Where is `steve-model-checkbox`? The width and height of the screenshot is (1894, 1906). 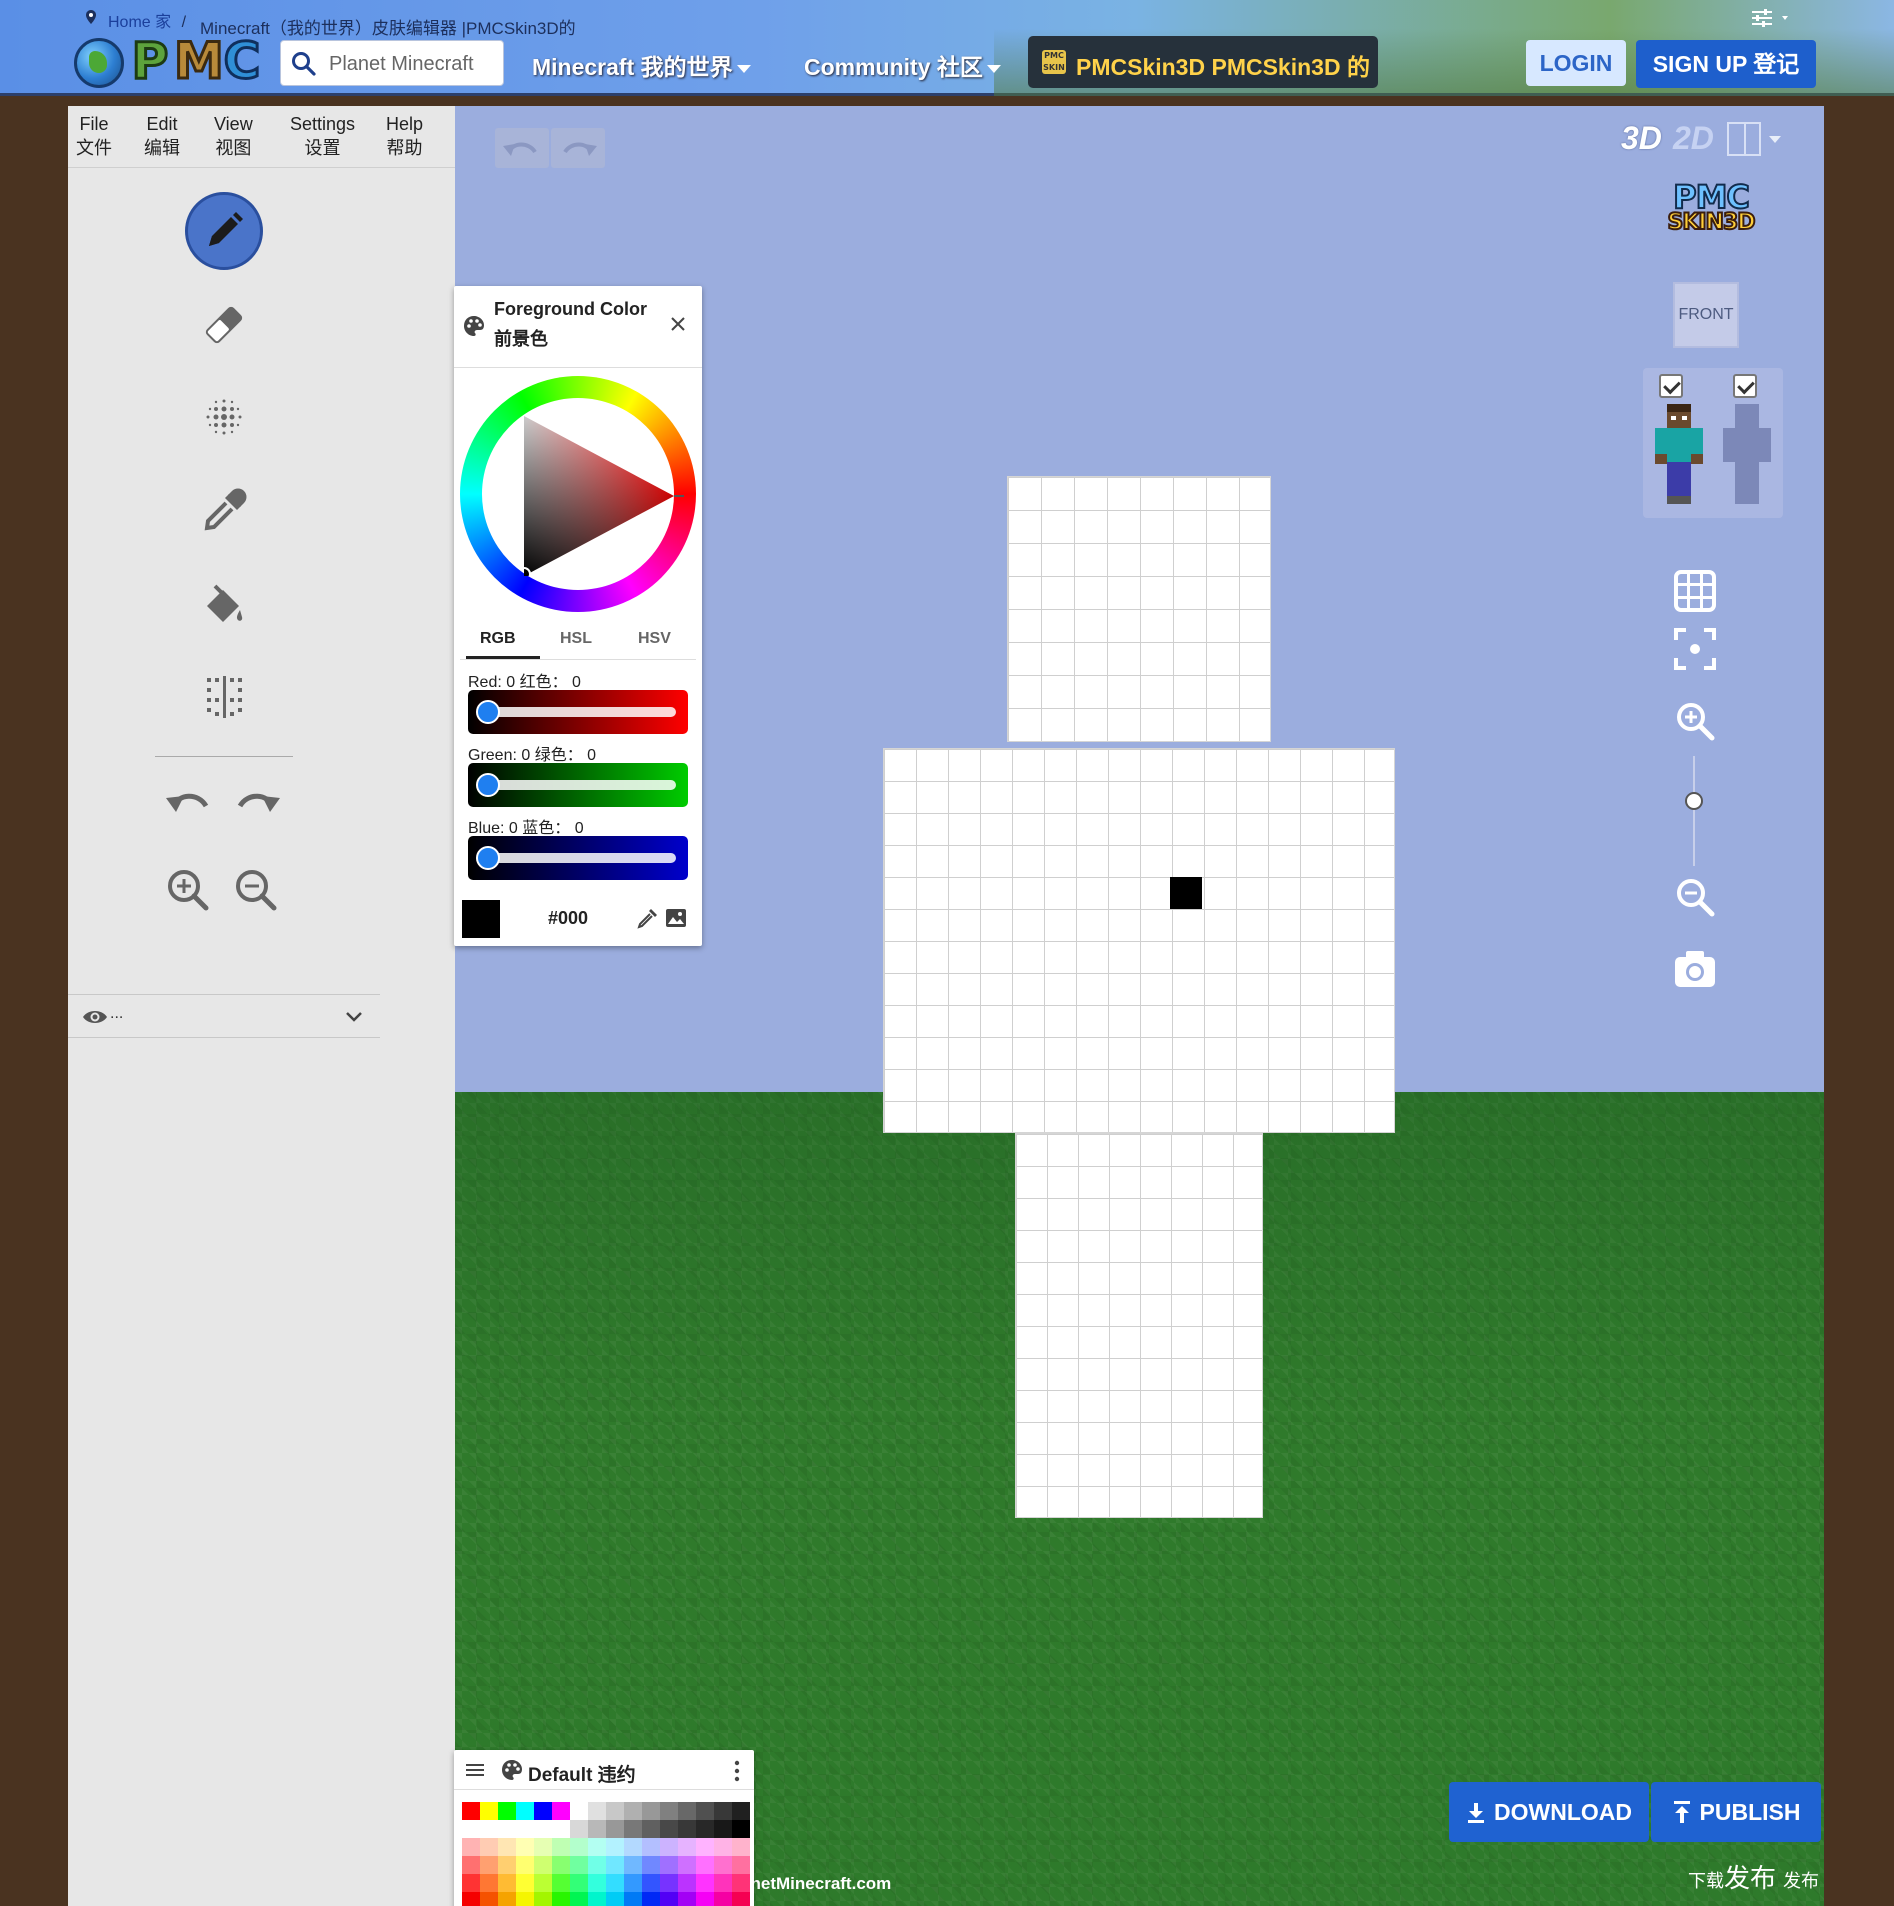
steve-model-checkbox is located at coordinates (1671, 386).